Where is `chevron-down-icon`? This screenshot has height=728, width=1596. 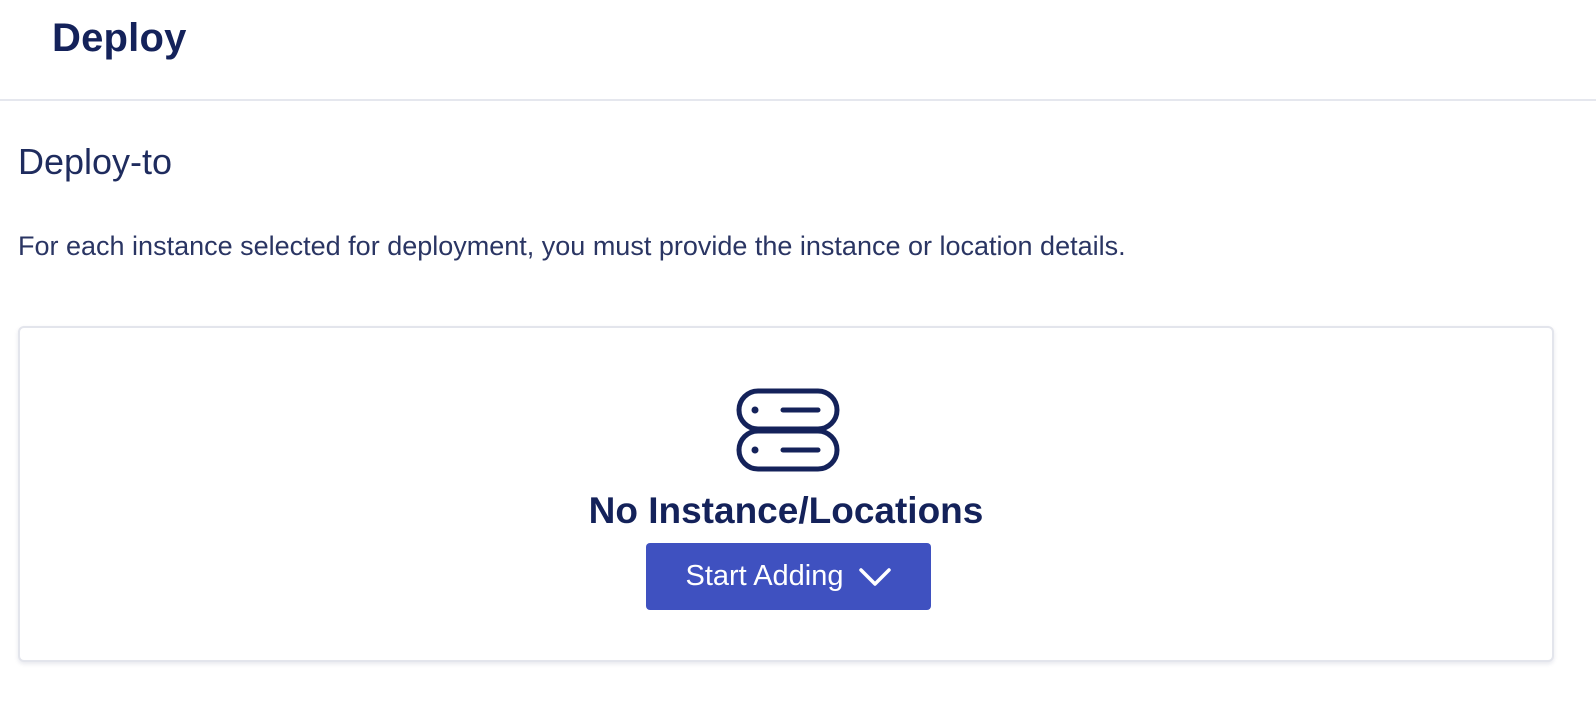 chevron-down-icon is located at coordinates (874, 576).